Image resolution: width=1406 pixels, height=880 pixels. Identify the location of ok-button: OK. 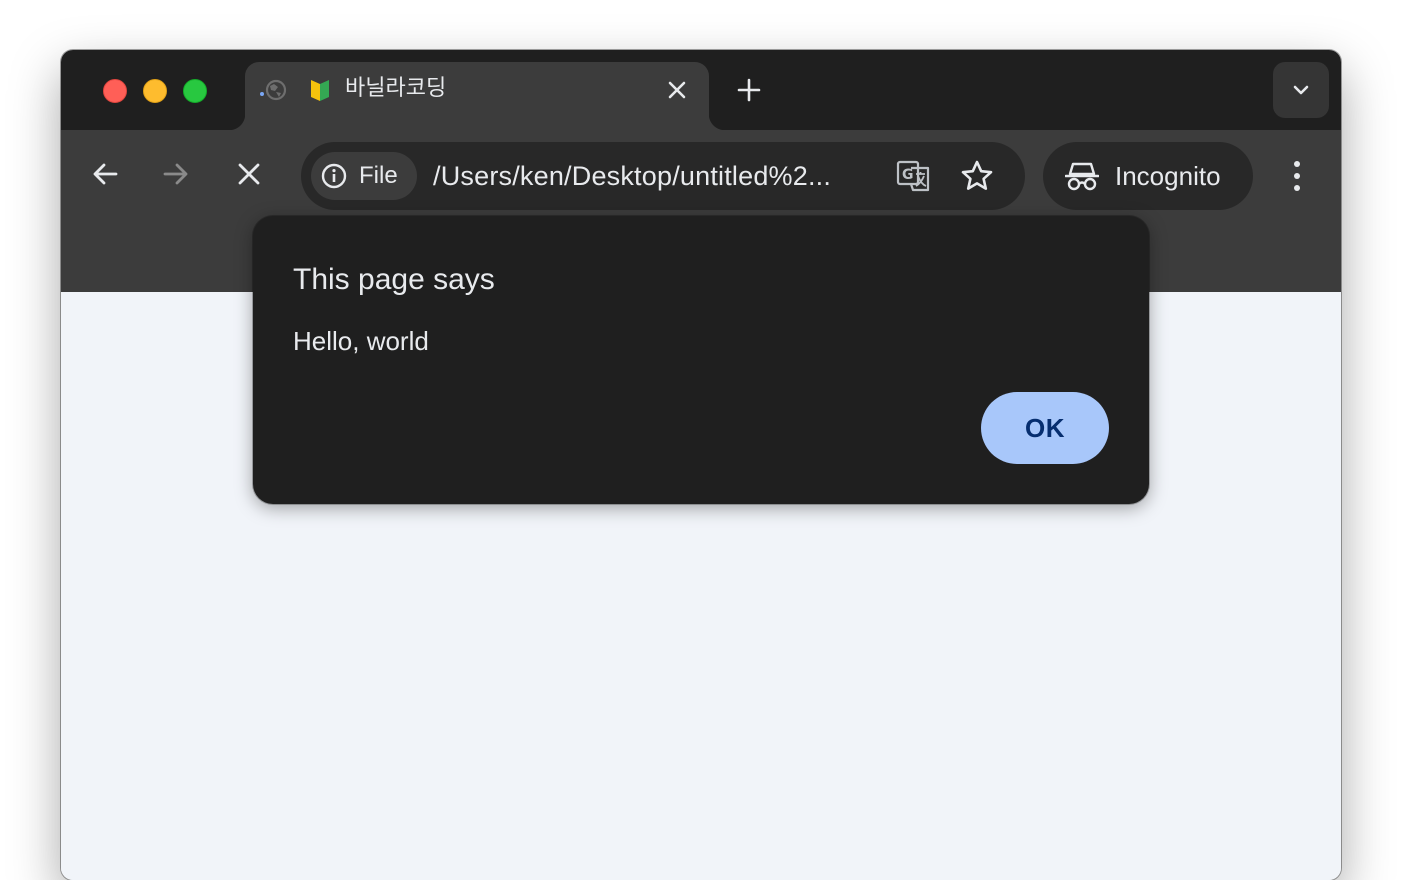
(1045, 428).